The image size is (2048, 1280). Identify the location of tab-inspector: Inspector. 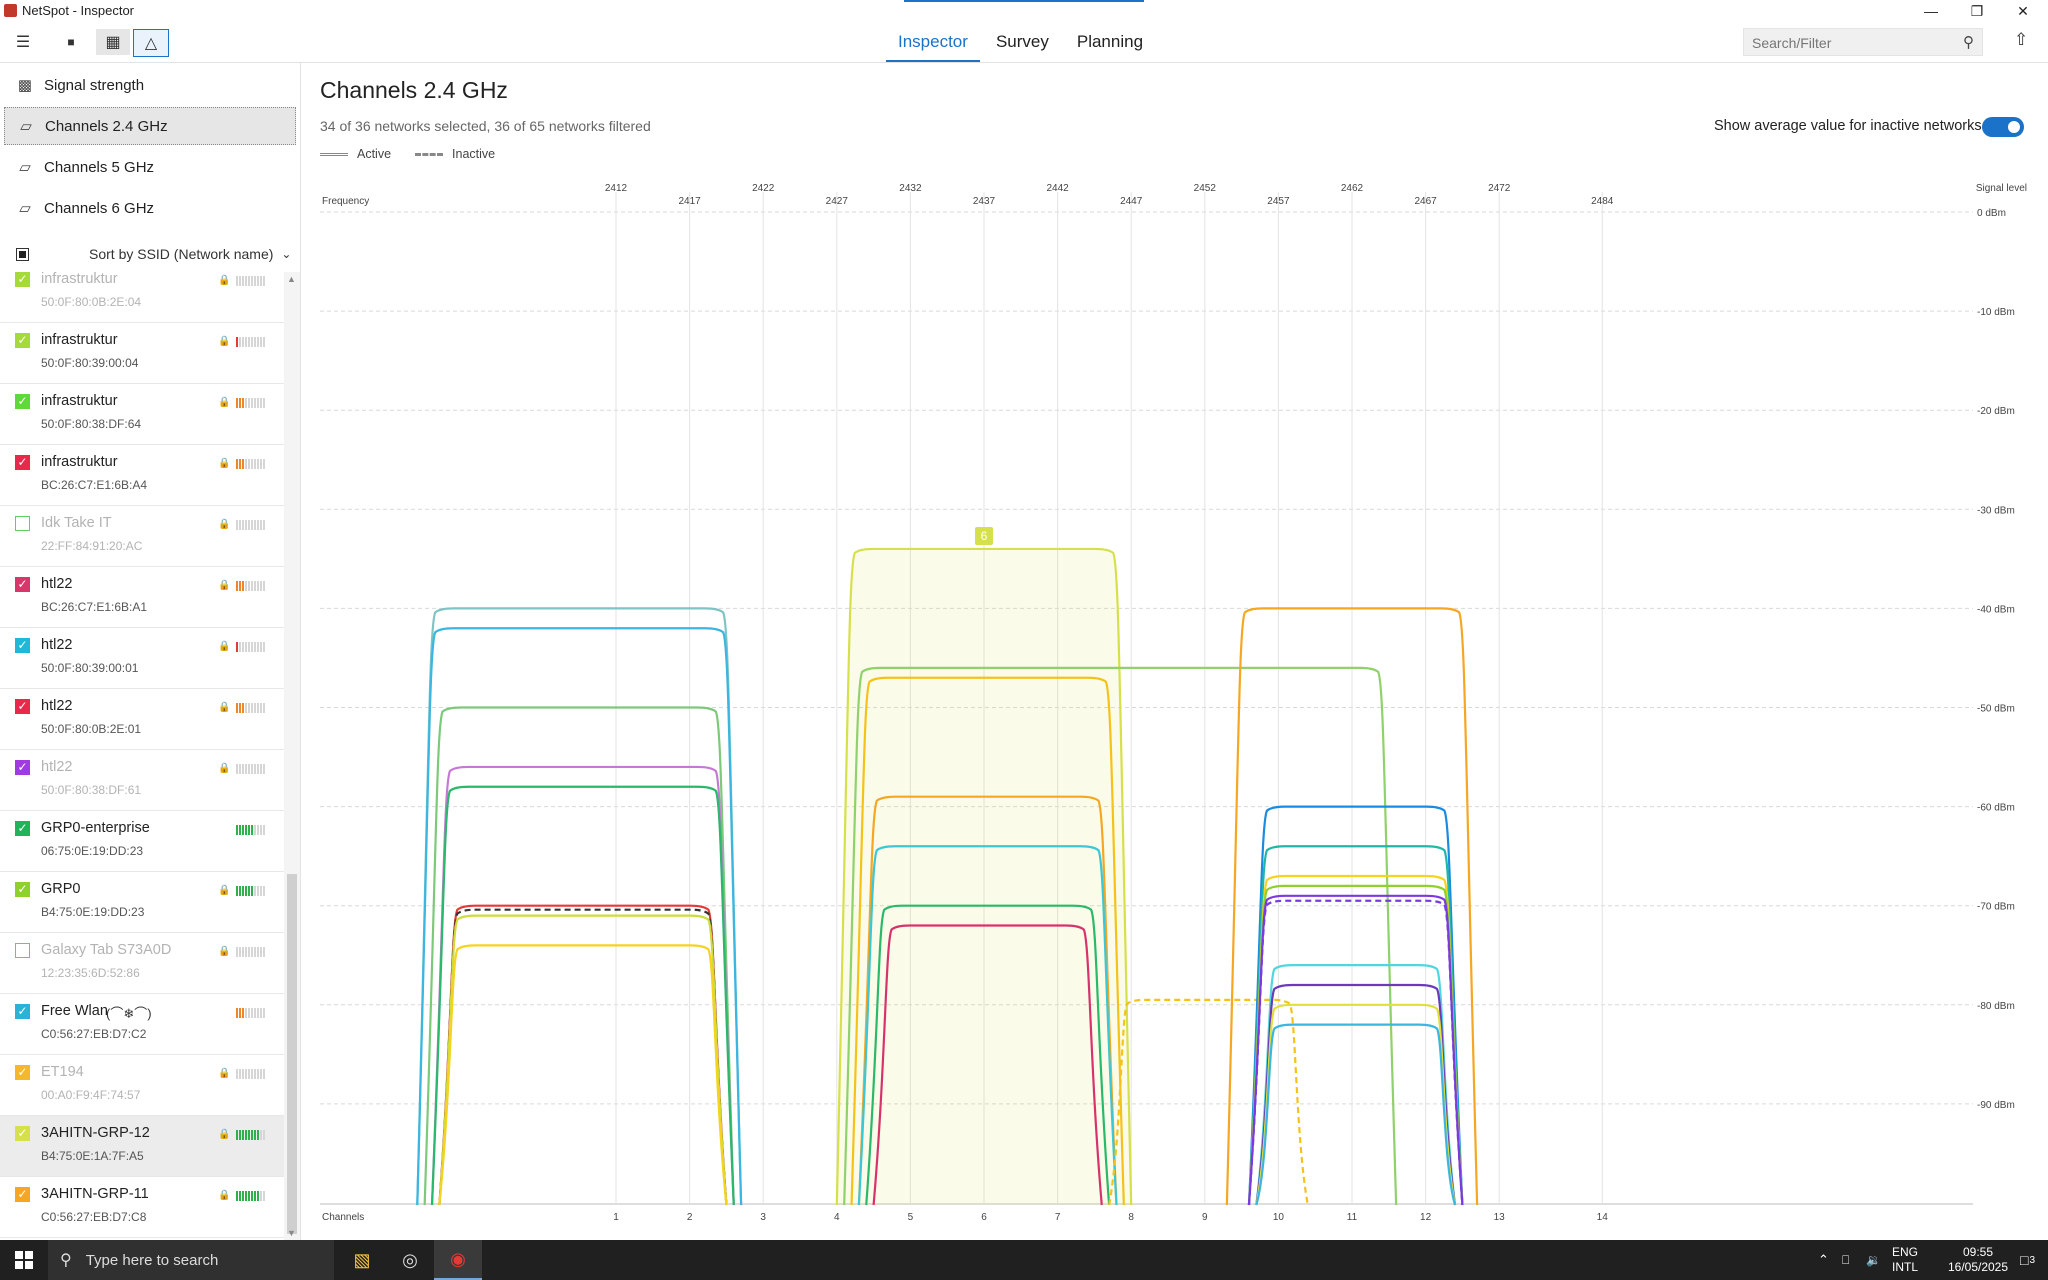
(933, 42).